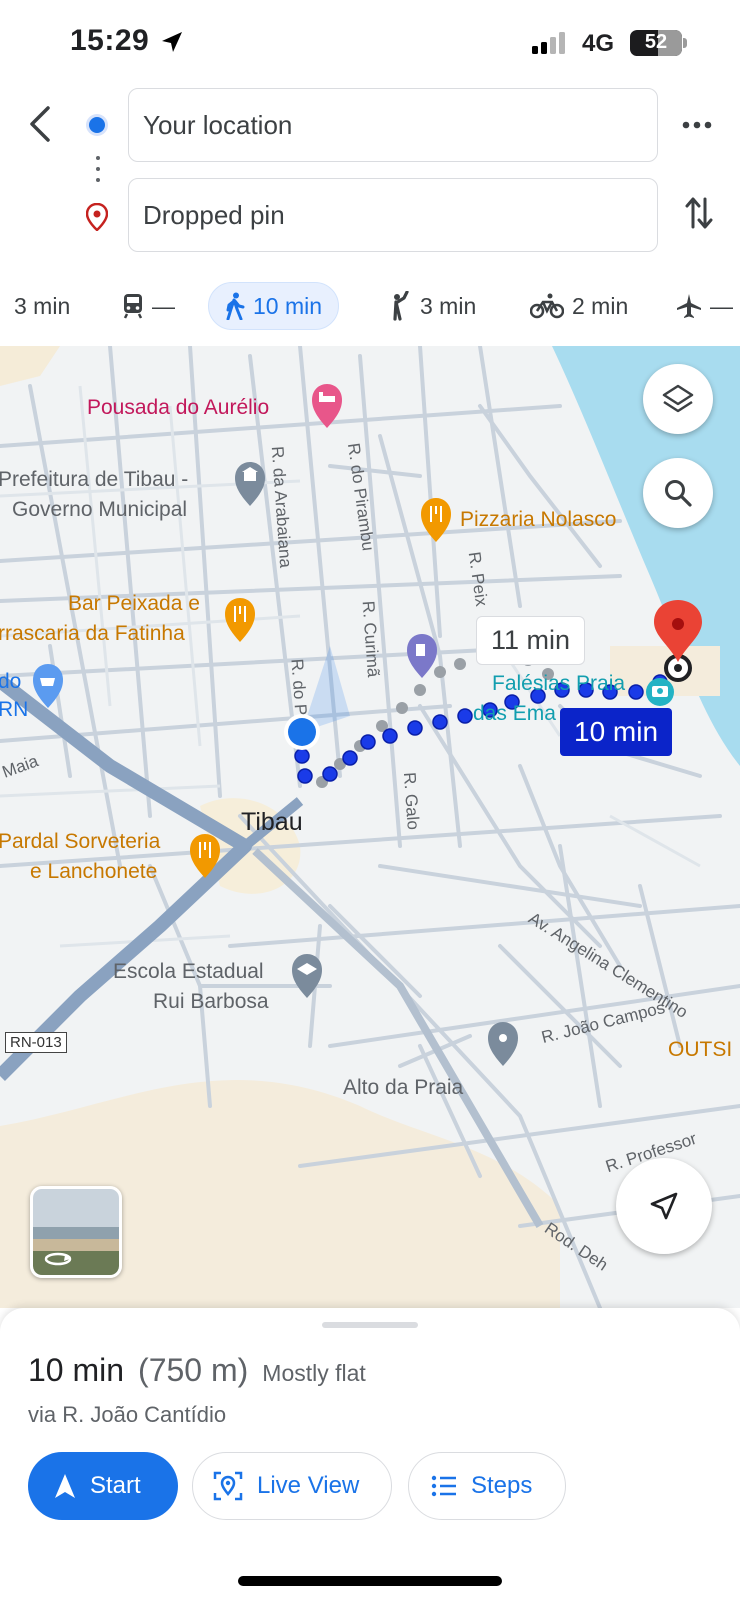 Image resolution: width=740 pixels, height=1600 pixels. What do you see at coordinates (110, 40) in the screenshot?
I see `status-time: 15:29` at bounding box center [110, 40].